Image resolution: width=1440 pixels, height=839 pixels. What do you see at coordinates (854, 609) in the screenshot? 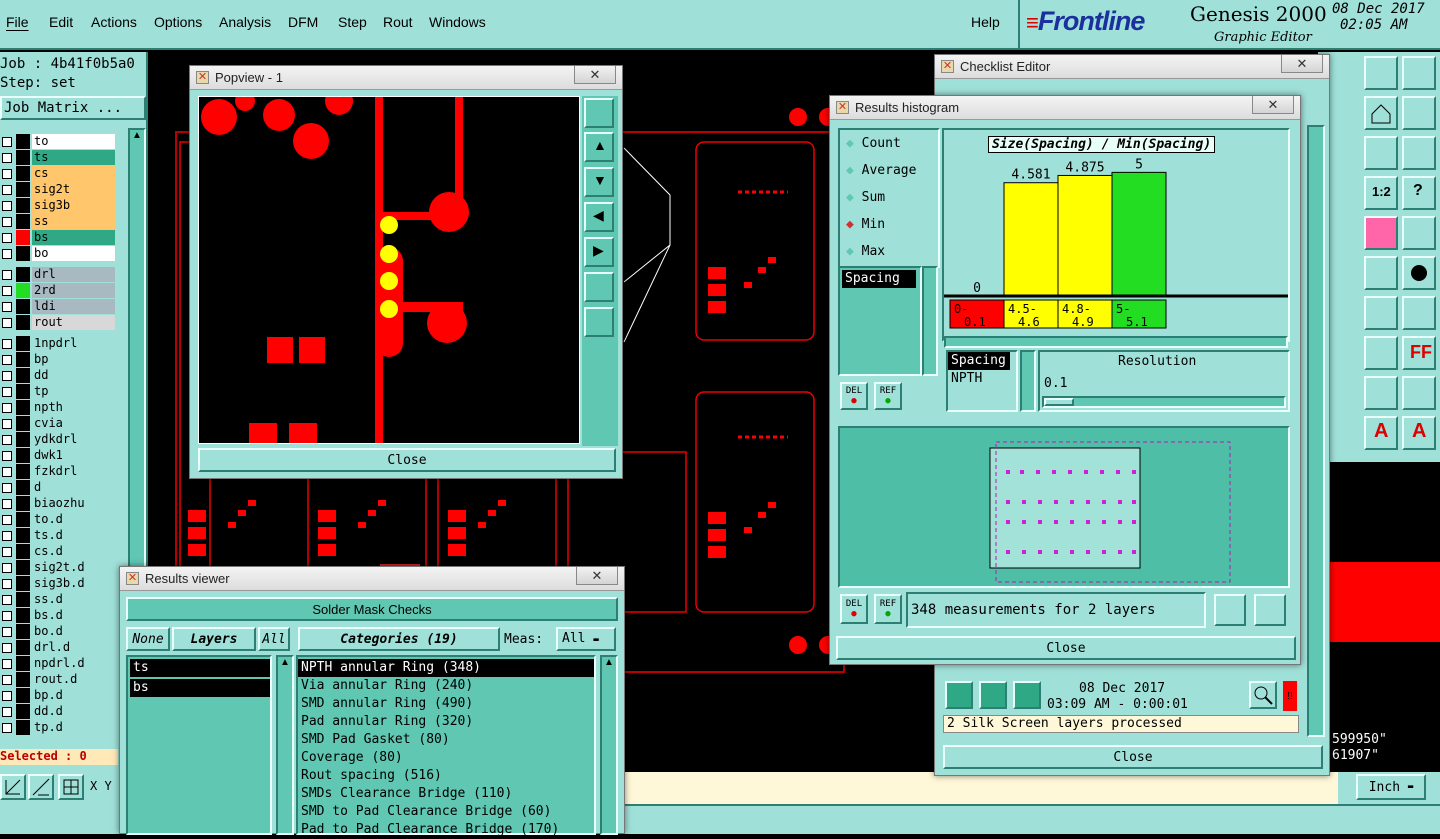
I see `preview-del-button: DEL ●` at bounding box center [854, 609].